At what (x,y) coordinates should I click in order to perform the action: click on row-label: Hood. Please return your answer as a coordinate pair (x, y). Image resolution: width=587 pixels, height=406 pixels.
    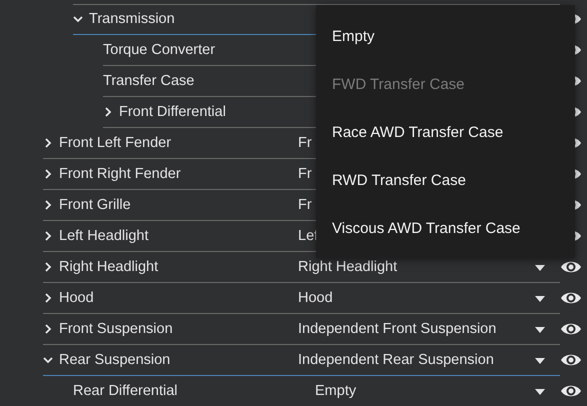
    Looking at the image, I should click on (76, 298).